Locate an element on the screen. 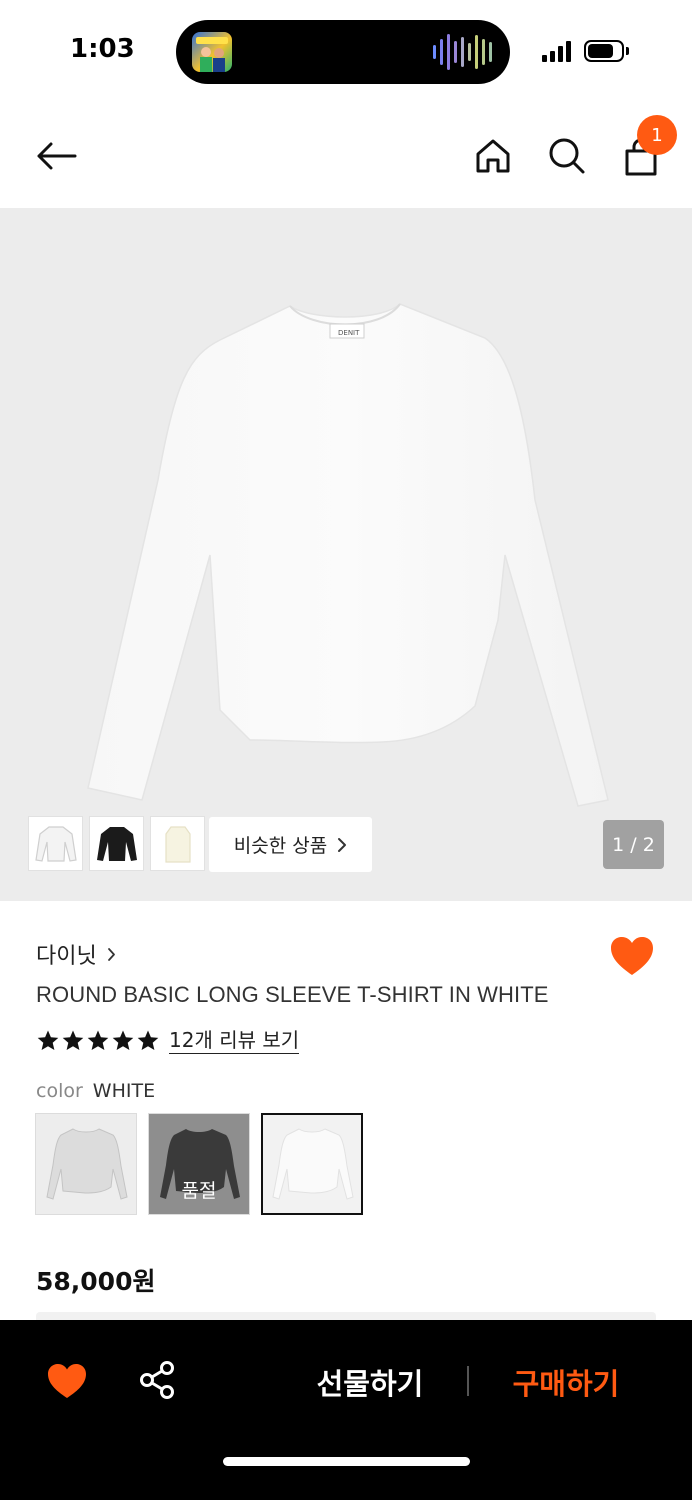 The image size is (692, 1500). buy-button: 구매하기 is located at coordinates (566, 1382).